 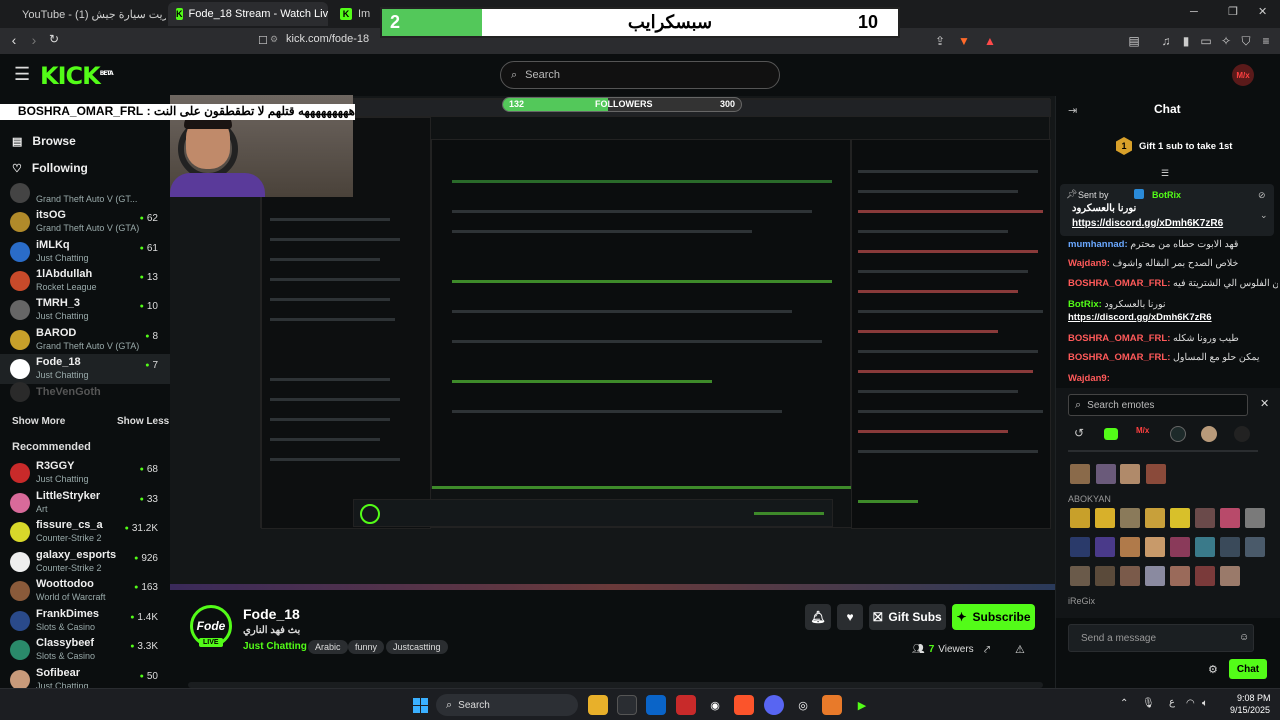 What do you see at coordinates (366, 647) in the screenshot?
I see `tag-funny: funny` at bounding box center [366, 647].